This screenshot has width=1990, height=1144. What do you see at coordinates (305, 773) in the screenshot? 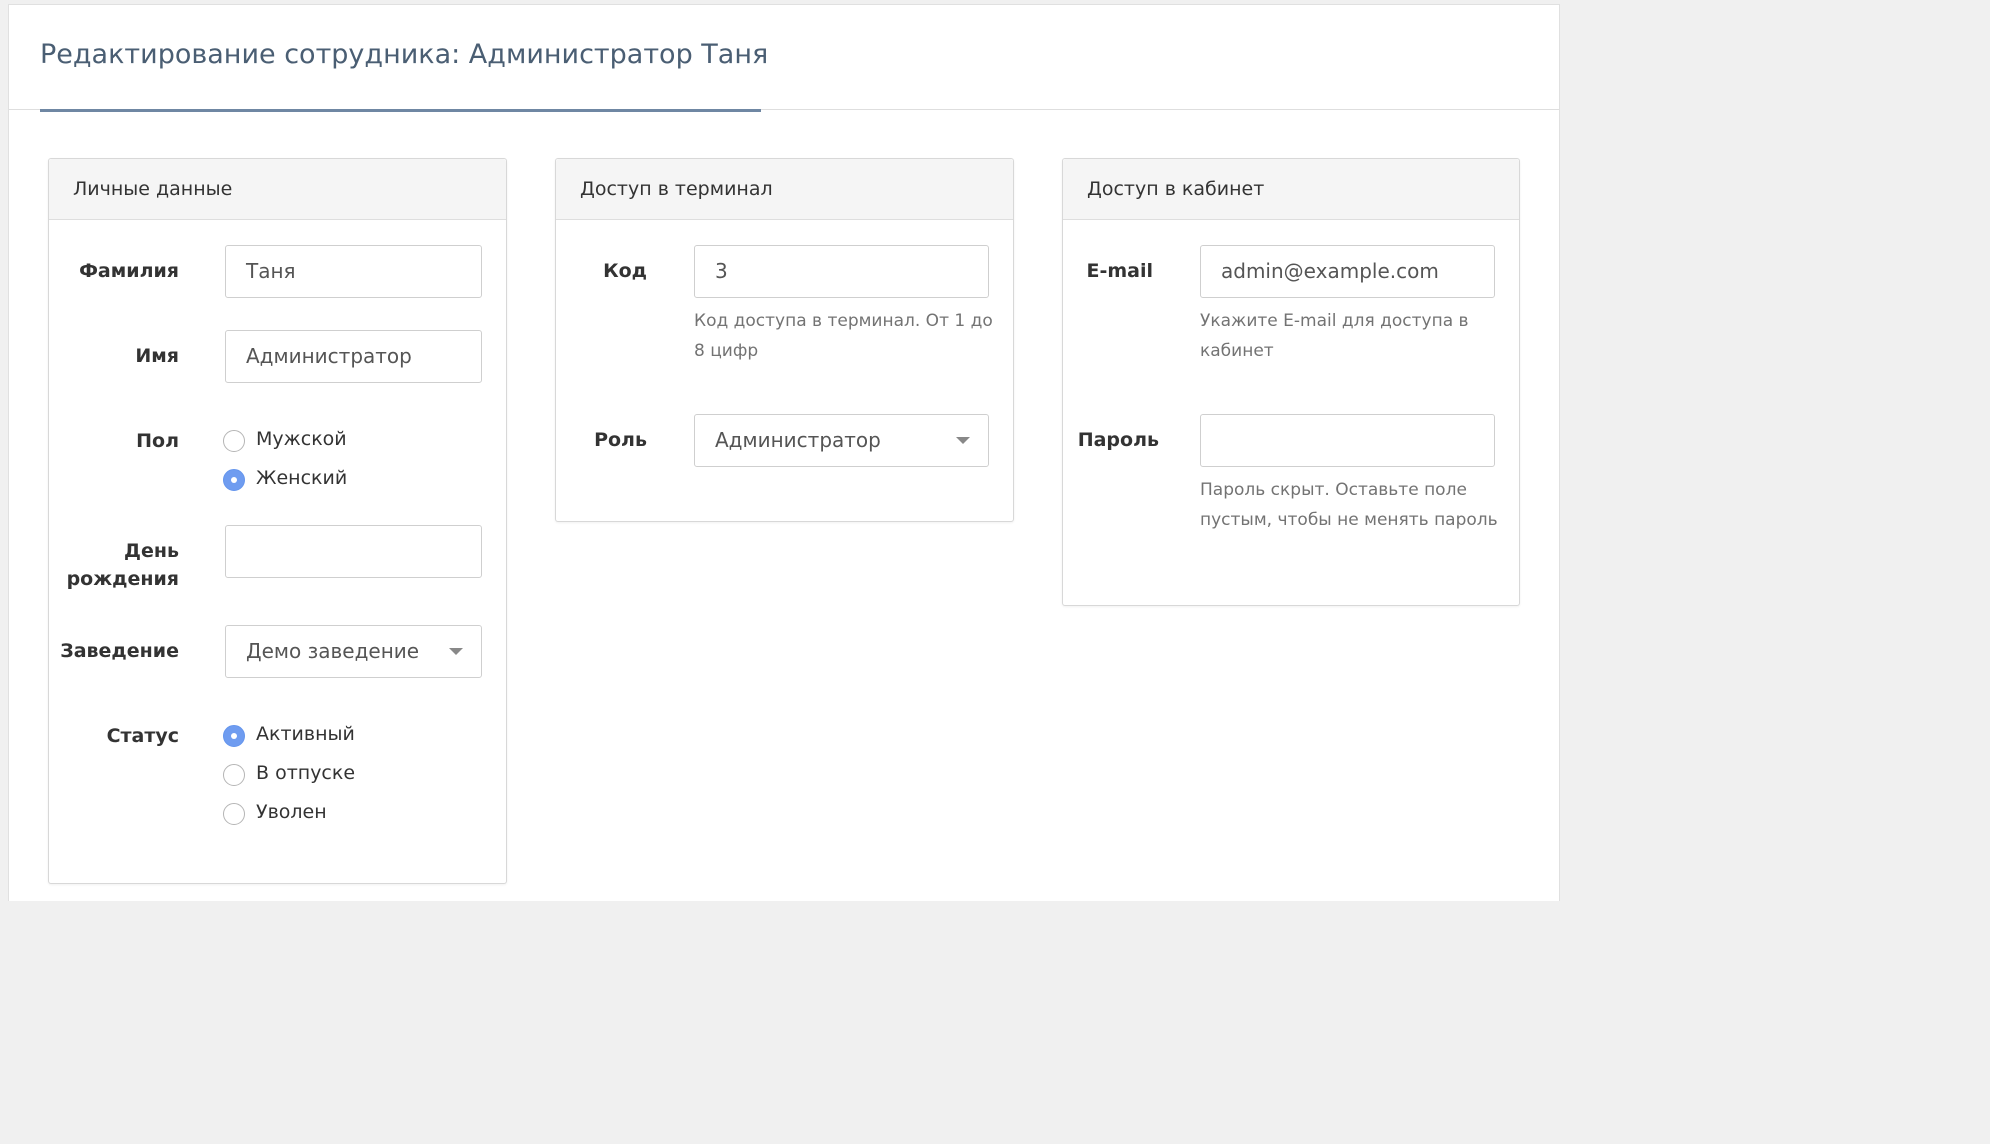
I see `status-vacation-label: В отпуске` at bounding box center [305, 773].